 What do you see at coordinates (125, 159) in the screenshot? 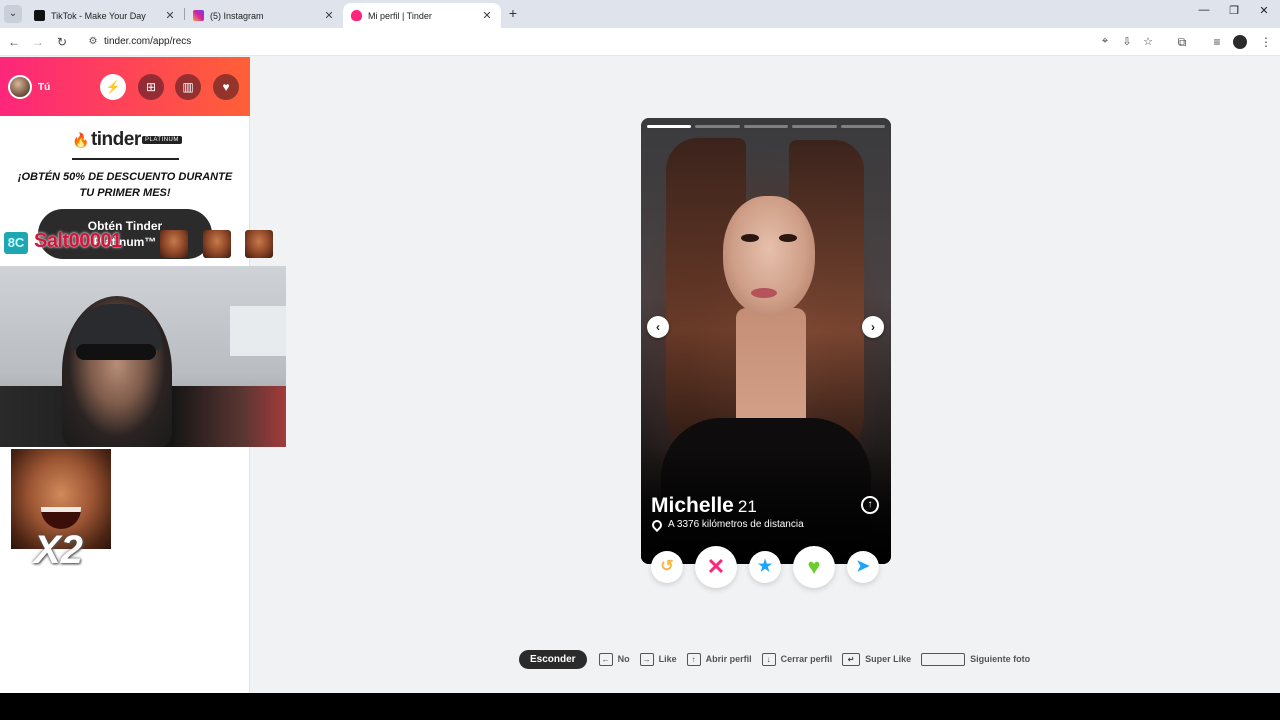
I see `divider` at bounding box center [125, 159].